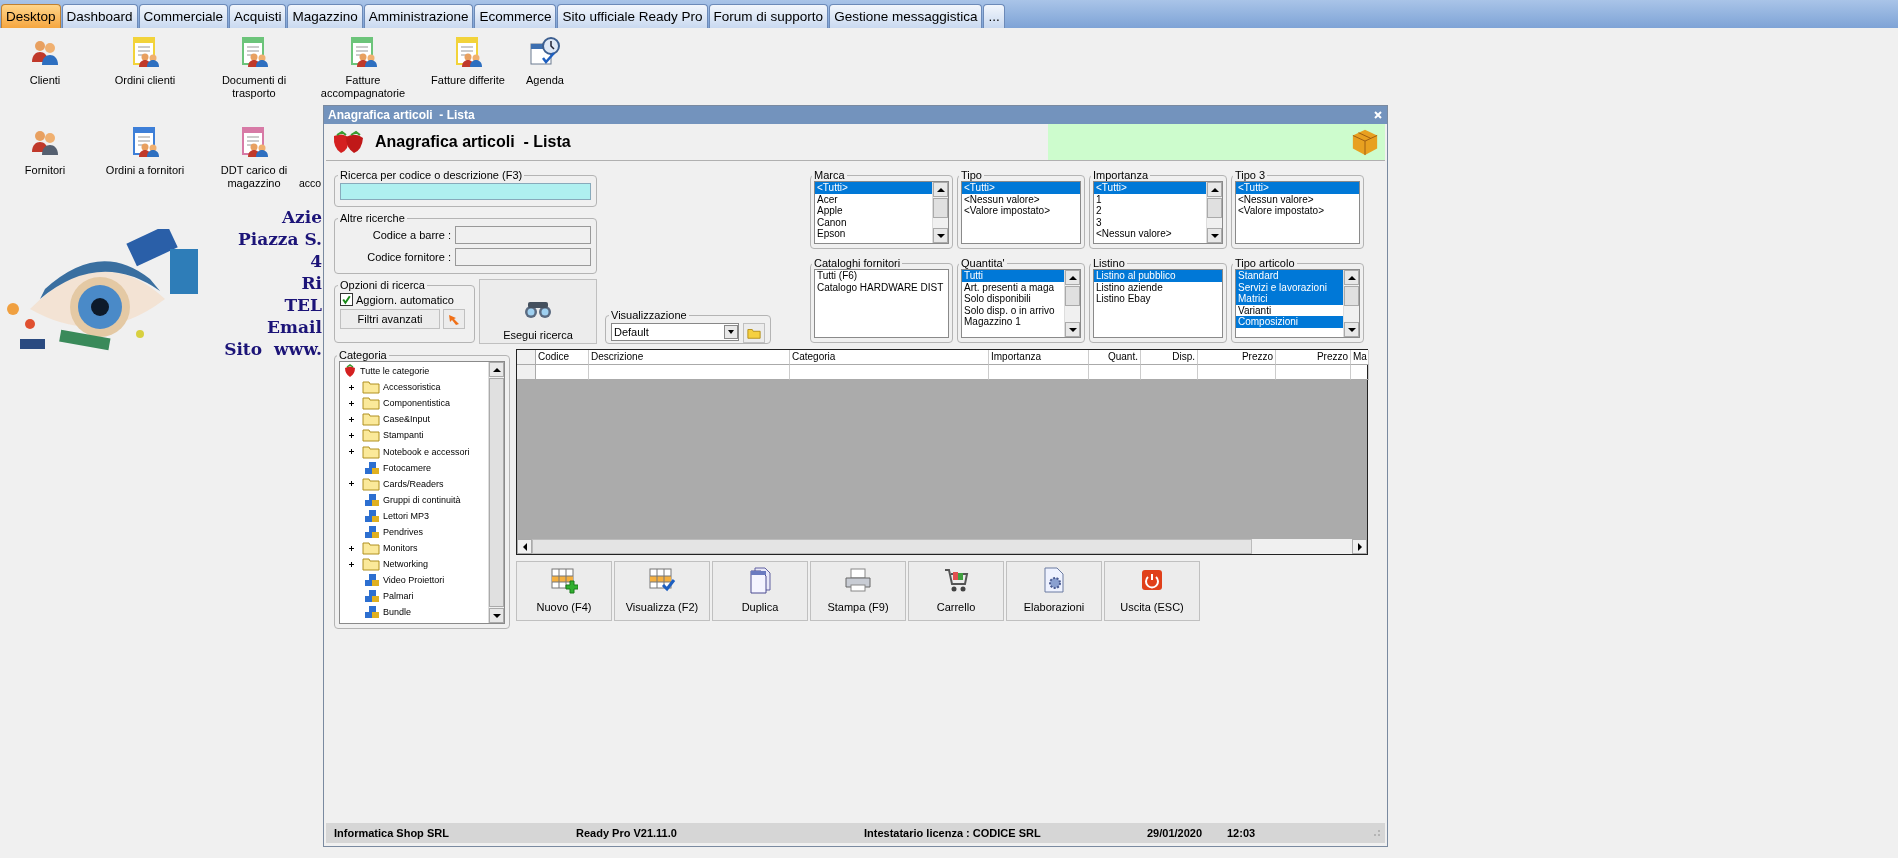  What do you see at coordinates (426, 451) in the screenshot?
I see `tree-item: Notebook e accessori` at bounding box center [426, 451].